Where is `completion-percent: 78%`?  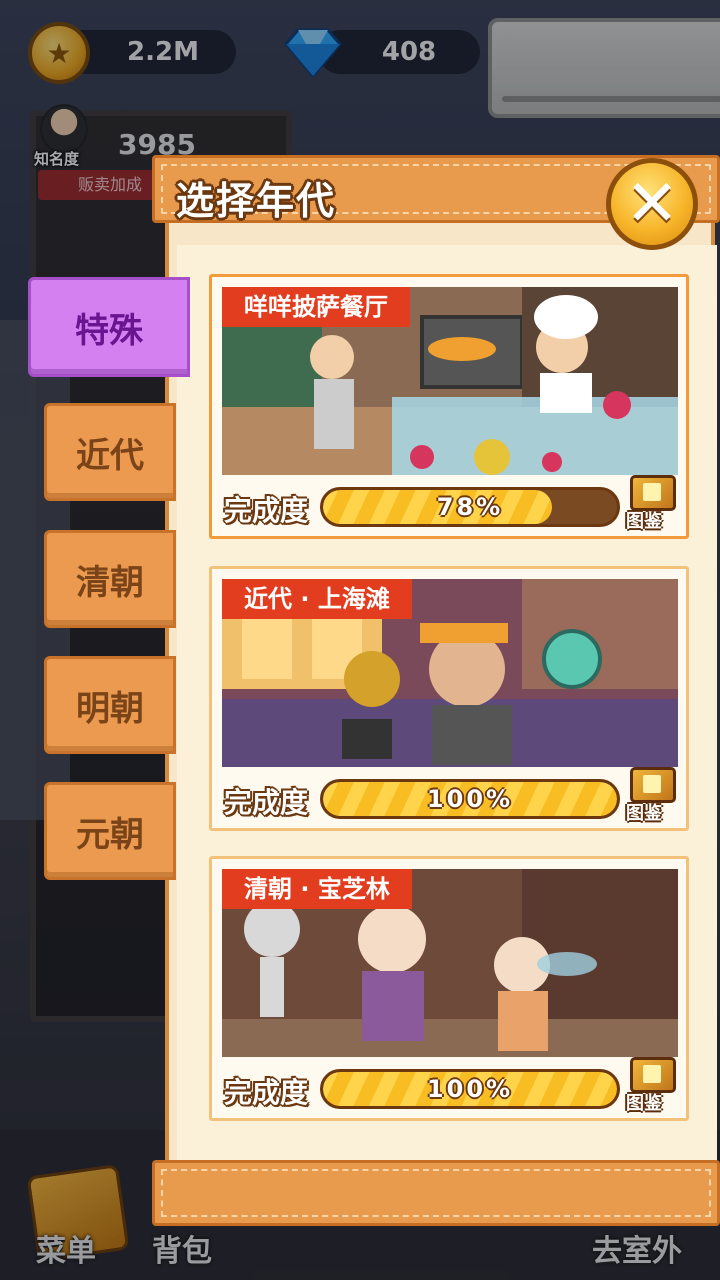
completion-percent: 78% is located at coordinates (470, 507).